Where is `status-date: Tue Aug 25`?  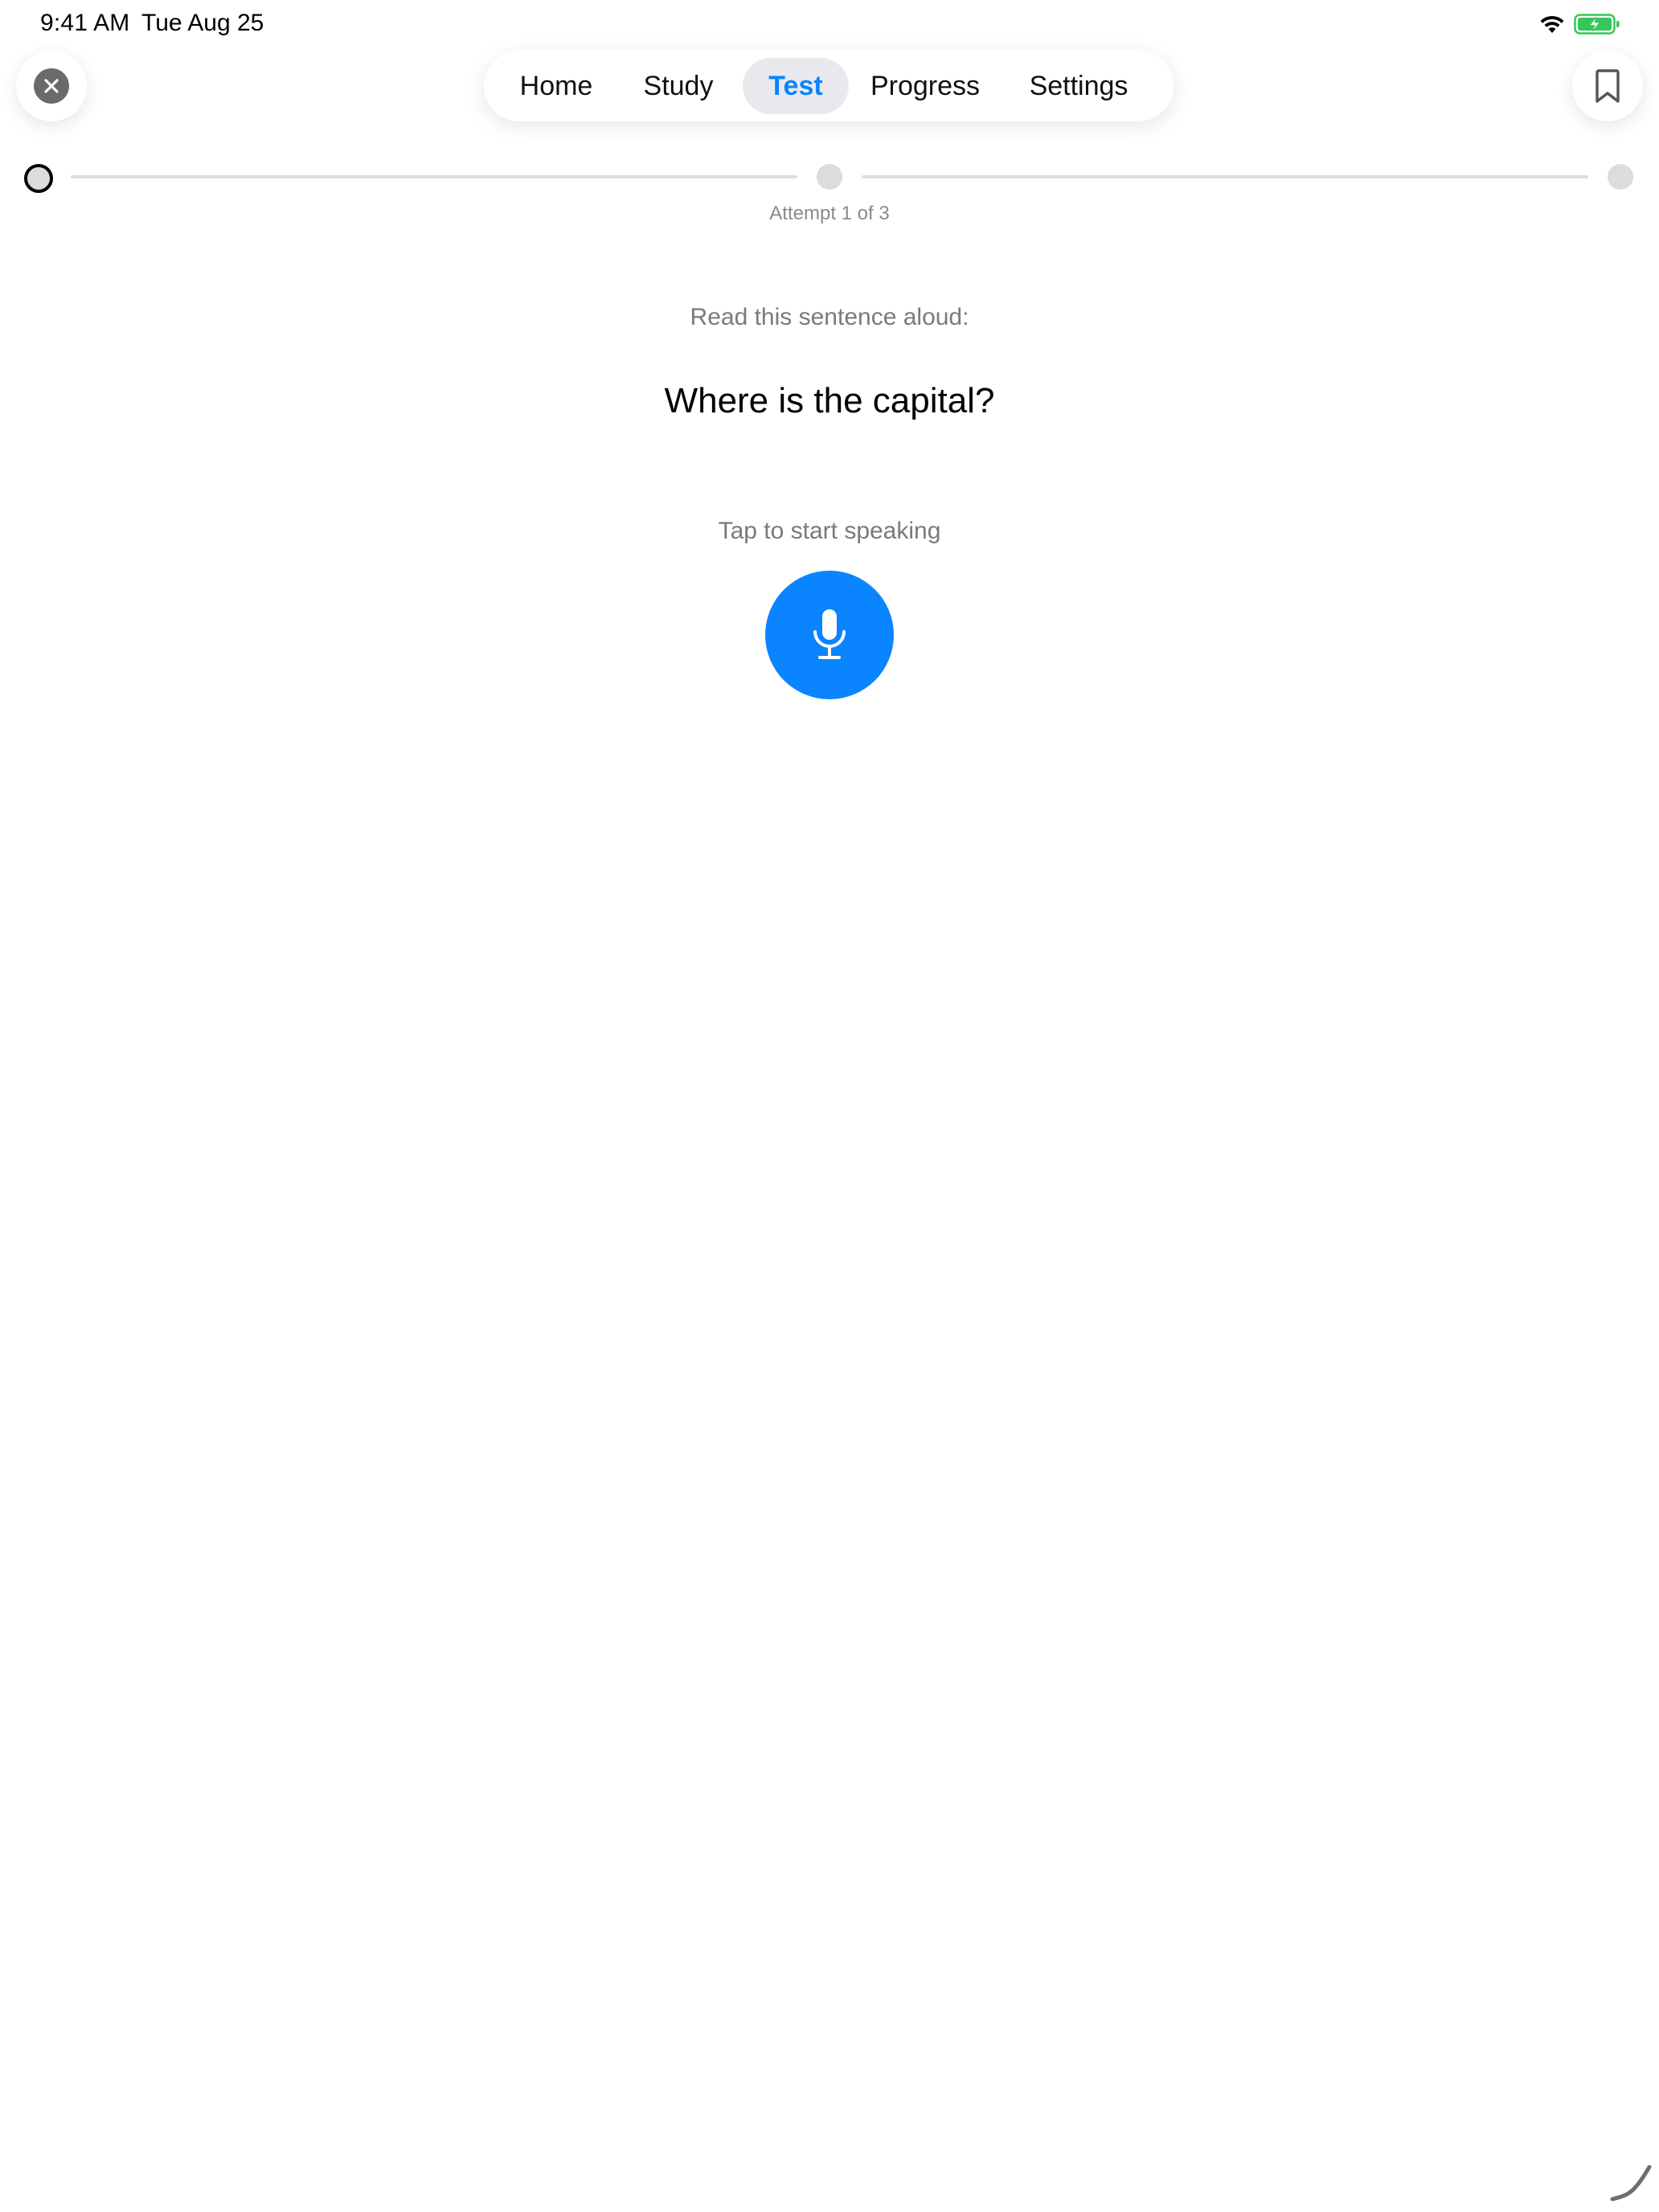 status-date: Tue Aug 25 is located at coordinates (202, 23).